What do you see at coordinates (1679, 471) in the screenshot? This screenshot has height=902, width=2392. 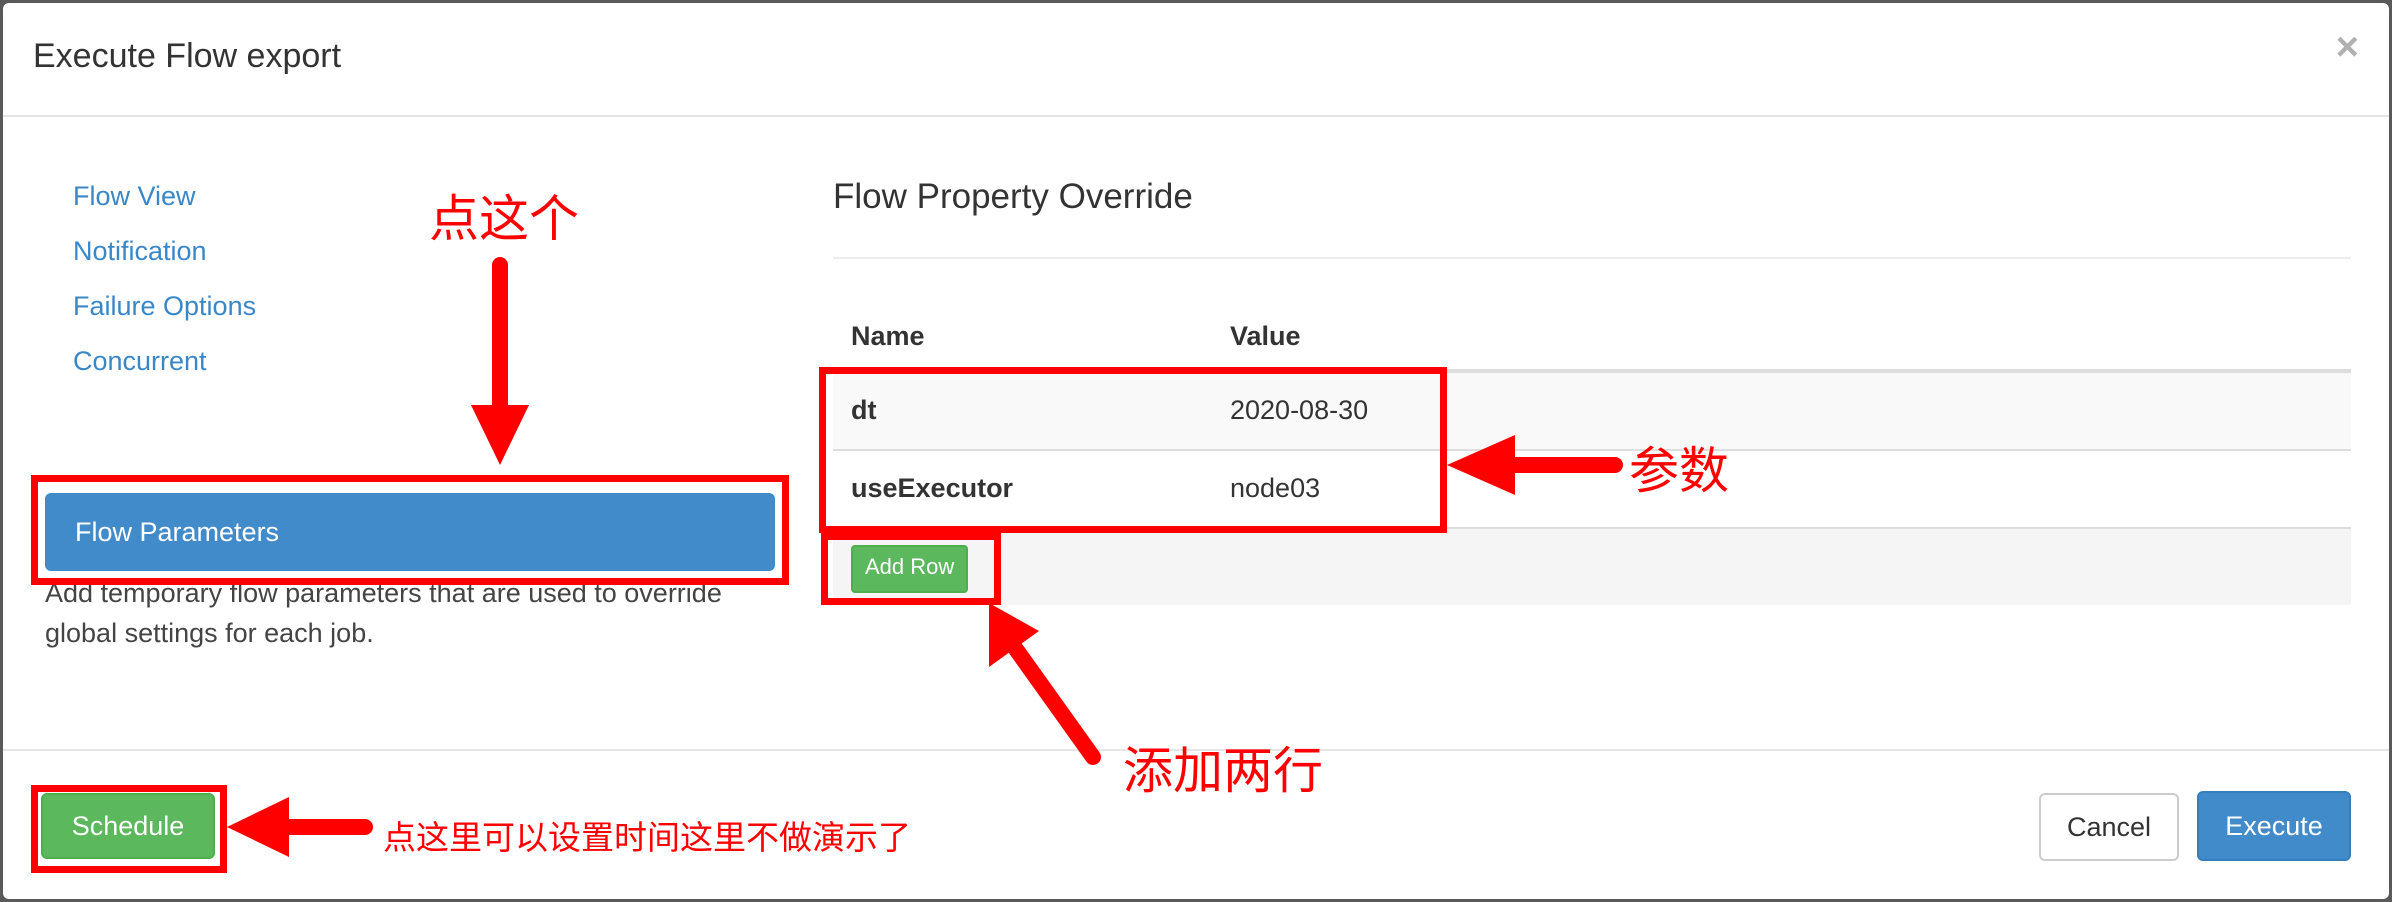 I see `annotation-params: 参数` at bounding box center [1679, 471].